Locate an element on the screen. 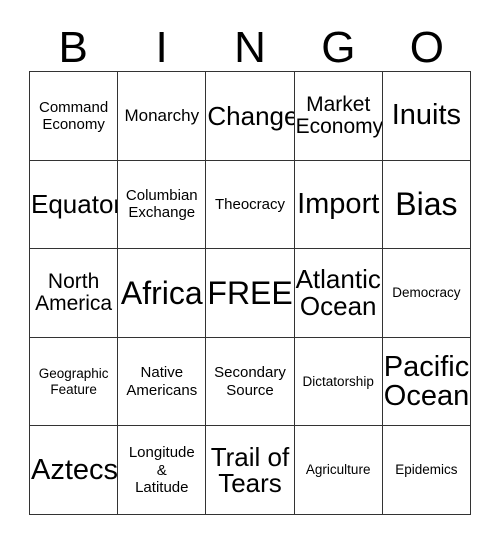 The height and width of the screenshot is (544, 500). bingo-cell-label: Geographic Feature is located at coordinates (73, 381).